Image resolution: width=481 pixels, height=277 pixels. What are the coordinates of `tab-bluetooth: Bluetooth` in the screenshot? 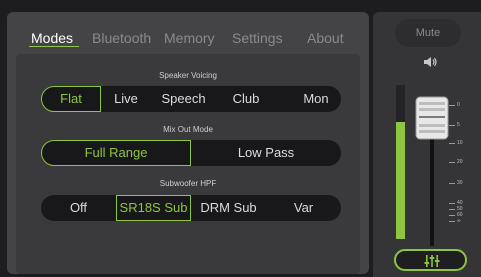 It's located at (121, 38).